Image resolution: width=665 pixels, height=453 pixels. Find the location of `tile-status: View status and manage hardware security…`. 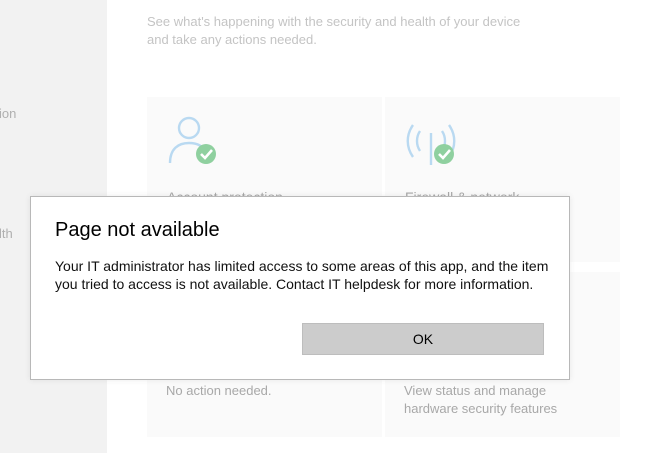

tile-status: View status and manage hardware security… is located at coordinates (481, 399).